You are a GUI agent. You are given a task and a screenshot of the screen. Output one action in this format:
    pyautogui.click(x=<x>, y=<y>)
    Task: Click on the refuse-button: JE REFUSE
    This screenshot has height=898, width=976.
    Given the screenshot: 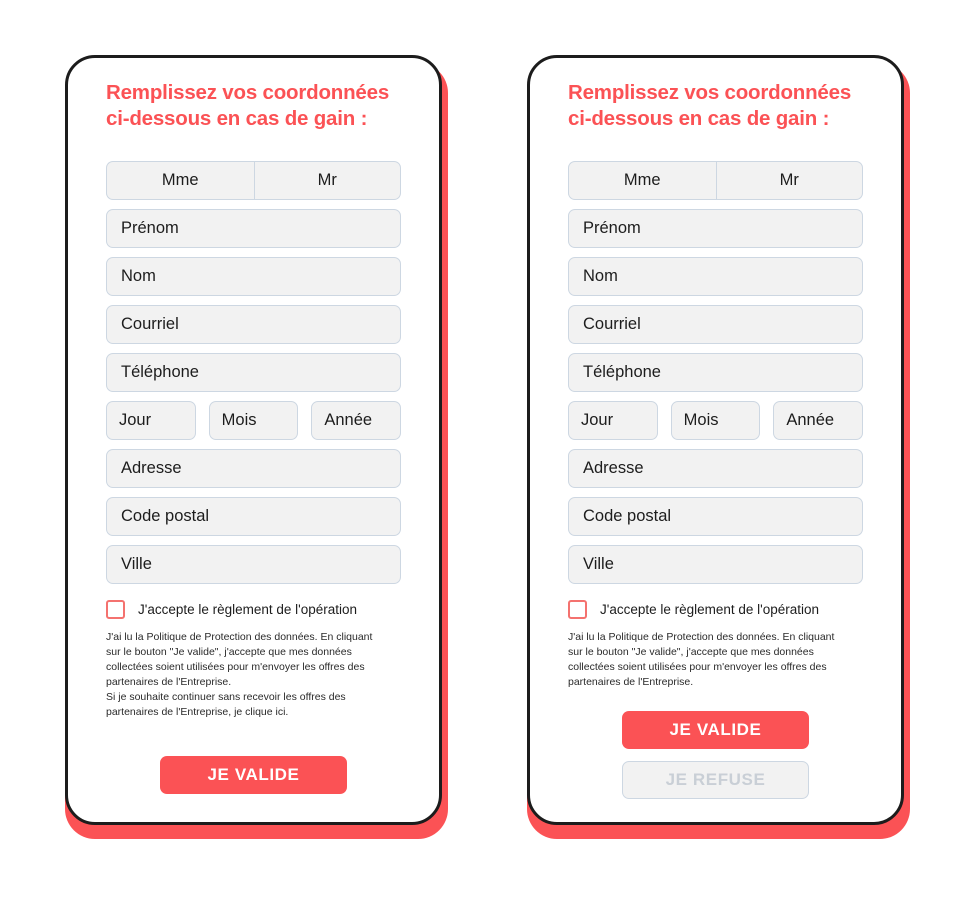 What is the action you would take?
    pyautogui.click(x=715, y=780)
    